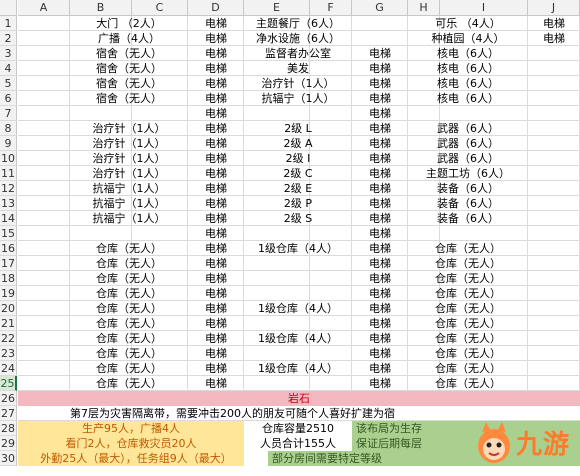  What do you see at coordinates (8, 23) in the screenshot?
I see `row-header: 1` at bounding box center [8, 23].